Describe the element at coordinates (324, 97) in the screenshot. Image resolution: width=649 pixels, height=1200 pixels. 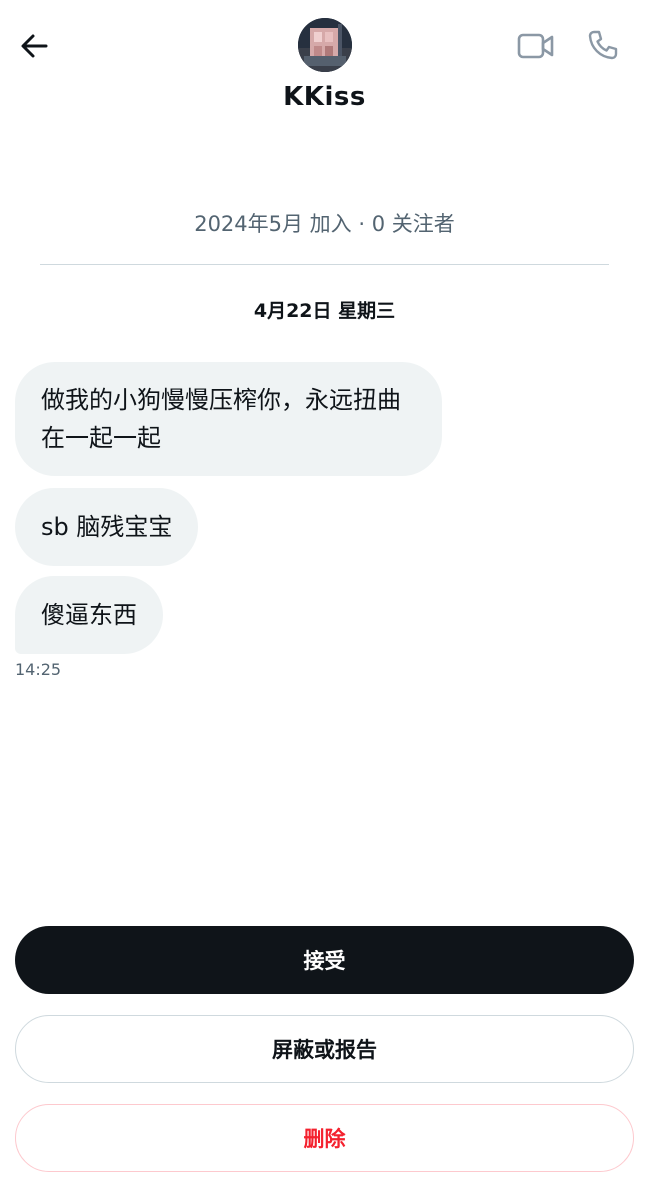
I see `display-name: KKiss` at that location.